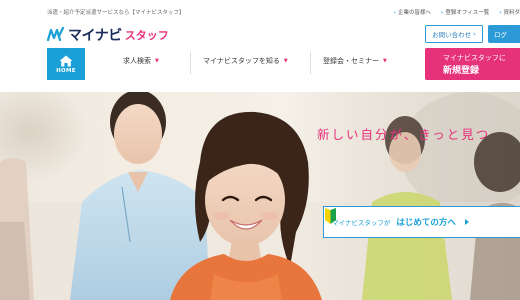 The image size is (520, 300). I want to click on site-tagline: 派遣・紹介予定派遣サービスなら【マイナビスタッフ】, so click(116, 13).